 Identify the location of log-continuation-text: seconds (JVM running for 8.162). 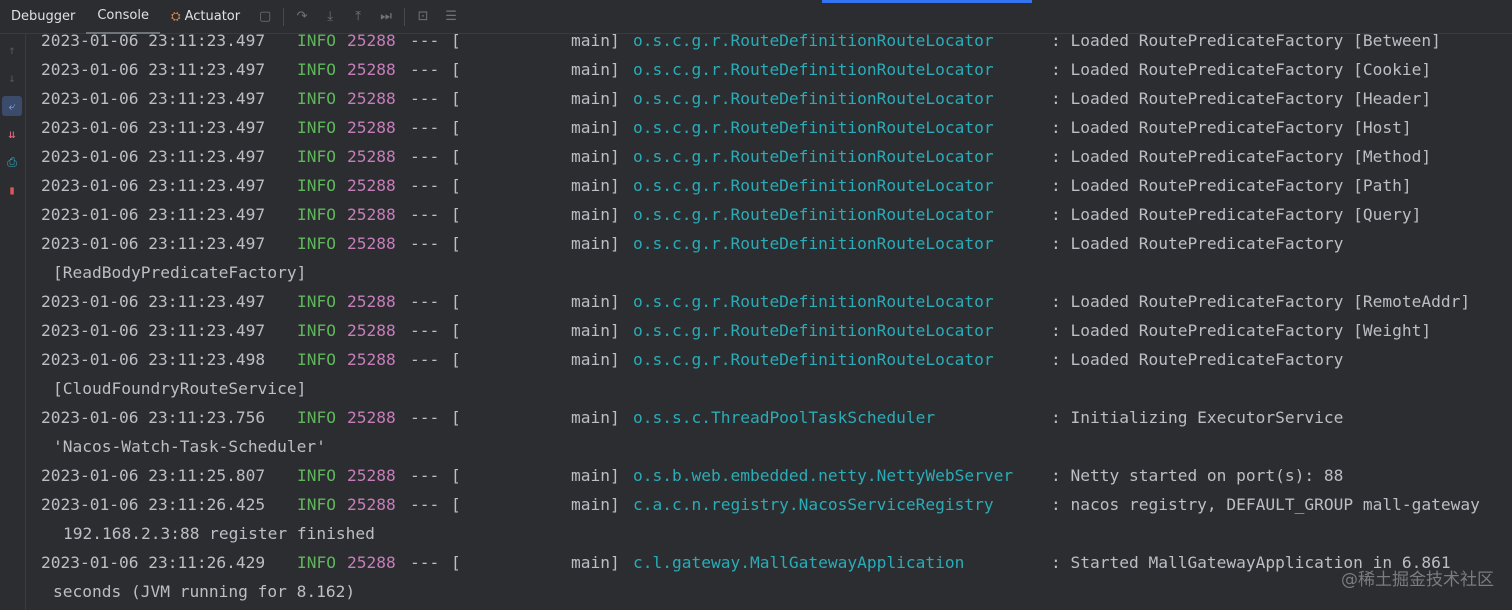
(204, 591).